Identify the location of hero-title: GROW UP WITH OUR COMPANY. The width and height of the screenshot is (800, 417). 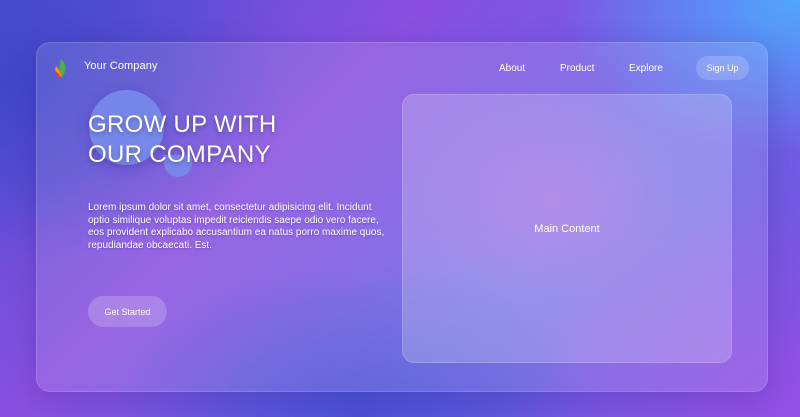
(238, 140).